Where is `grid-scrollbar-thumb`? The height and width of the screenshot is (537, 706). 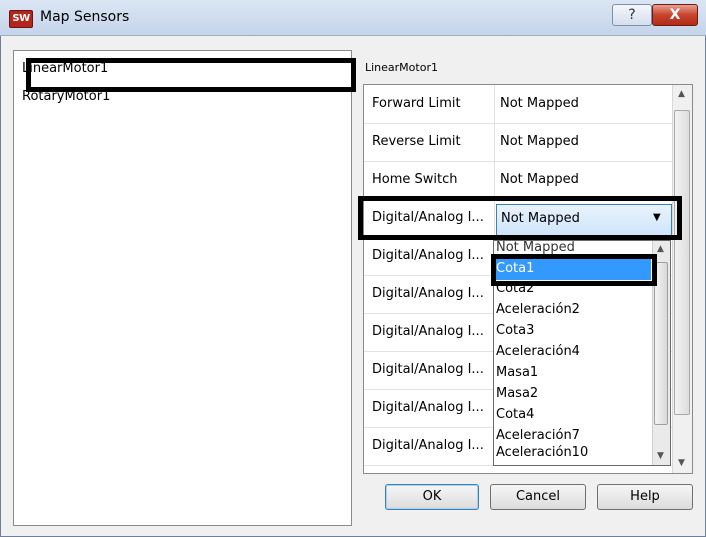
grid-scrollbar-thumb is located at coordinates (682, 262).